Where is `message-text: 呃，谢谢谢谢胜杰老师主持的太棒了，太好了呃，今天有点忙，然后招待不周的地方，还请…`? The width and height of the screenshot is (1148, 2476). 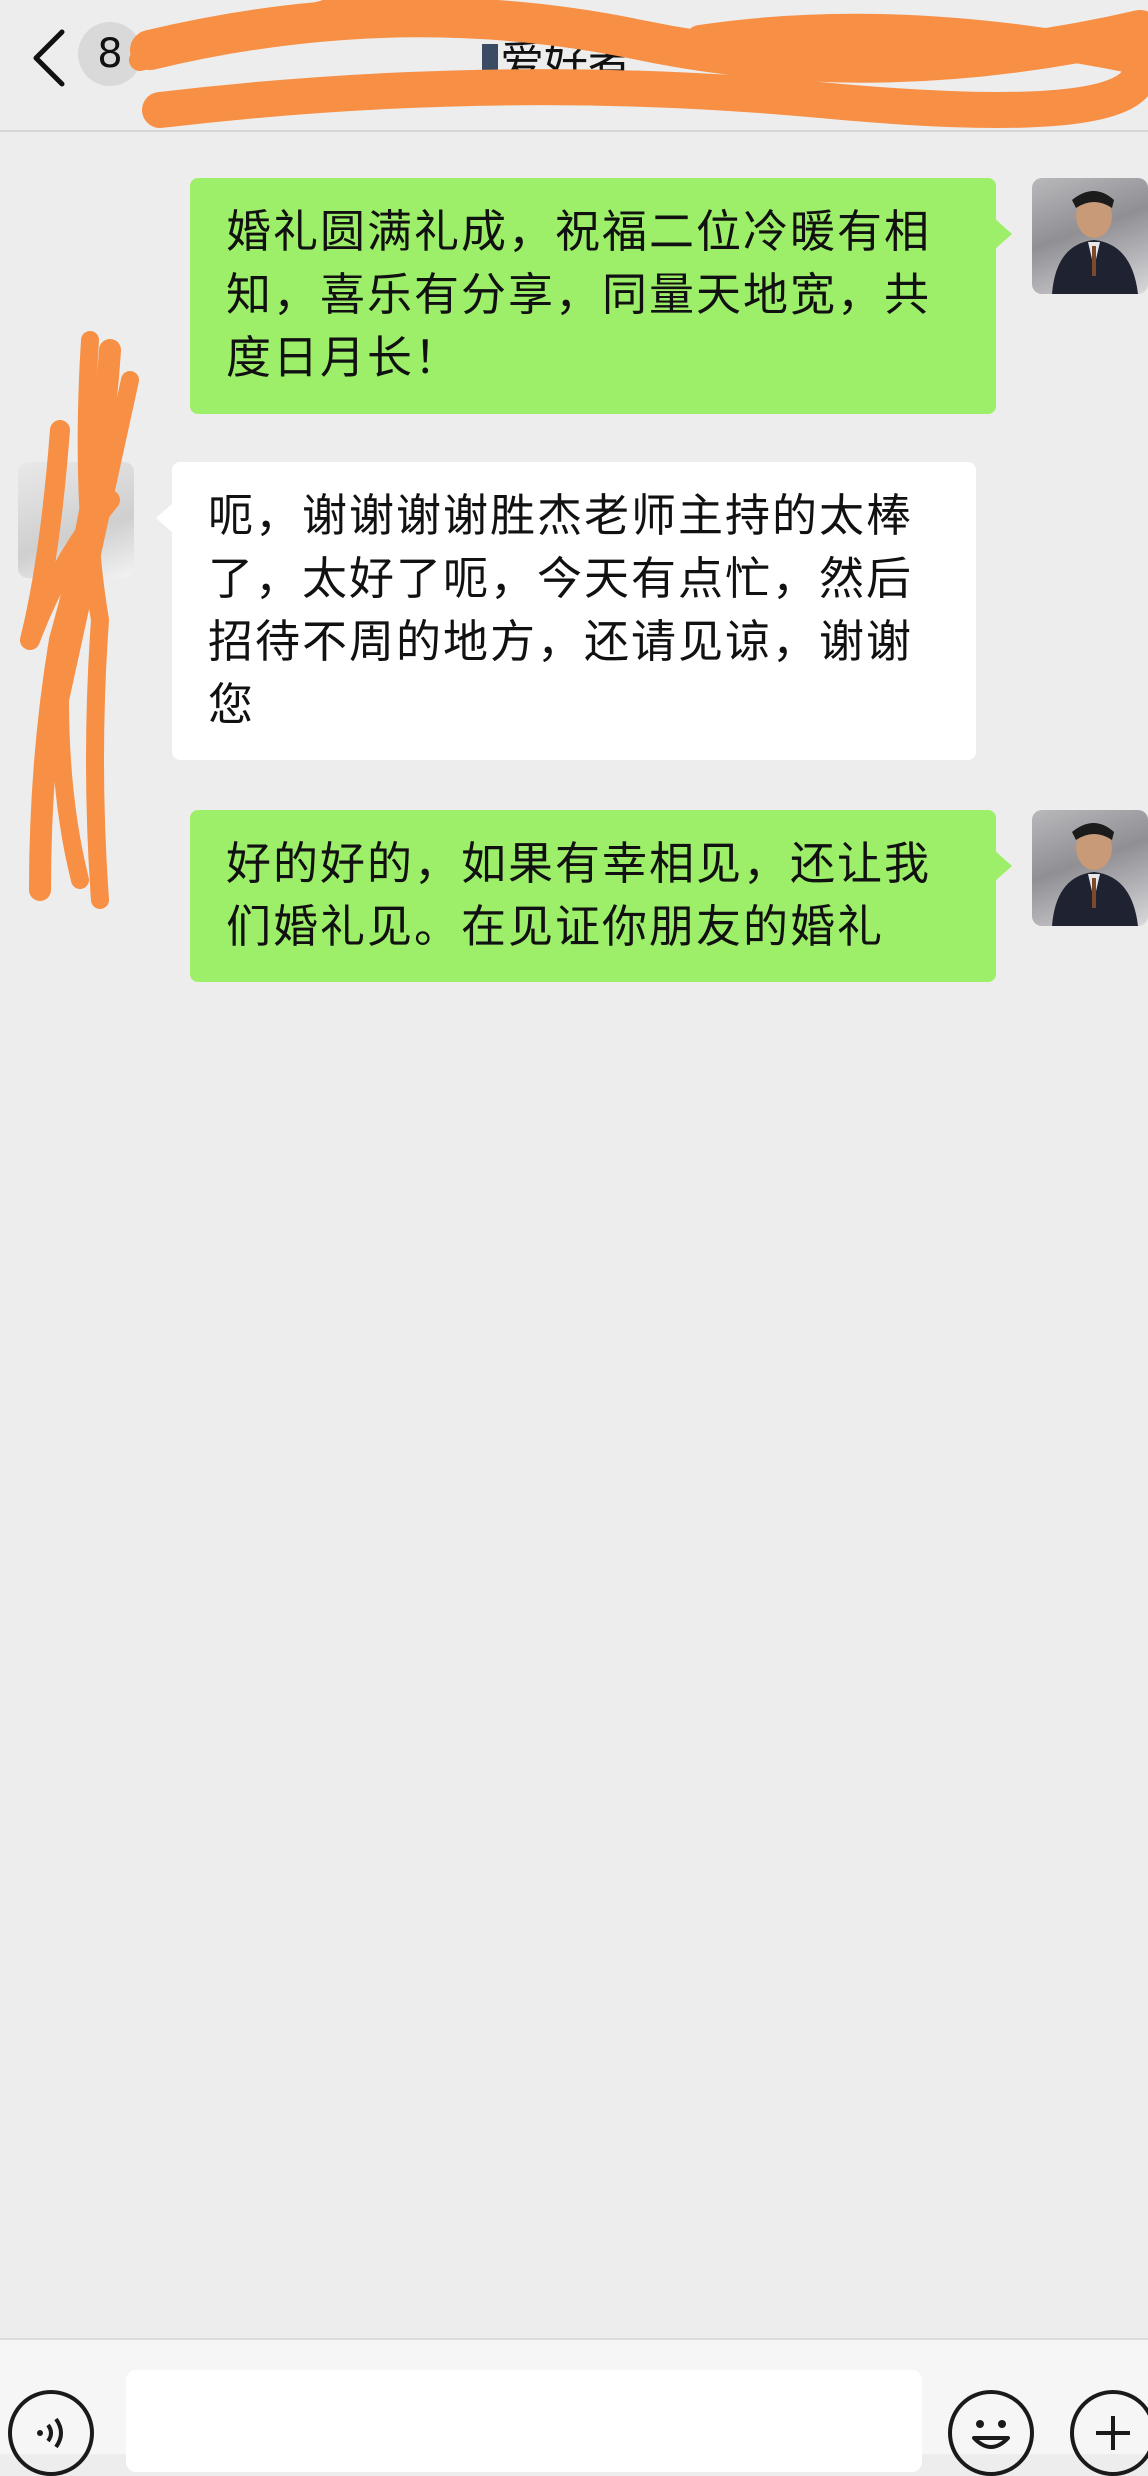
message-text: 呃，谢谢谢谢胜杰老师主持的太棒了，太好了呃，今天有点忙，然后招待不周的地方，还请… is located at coordinates (561, 610).